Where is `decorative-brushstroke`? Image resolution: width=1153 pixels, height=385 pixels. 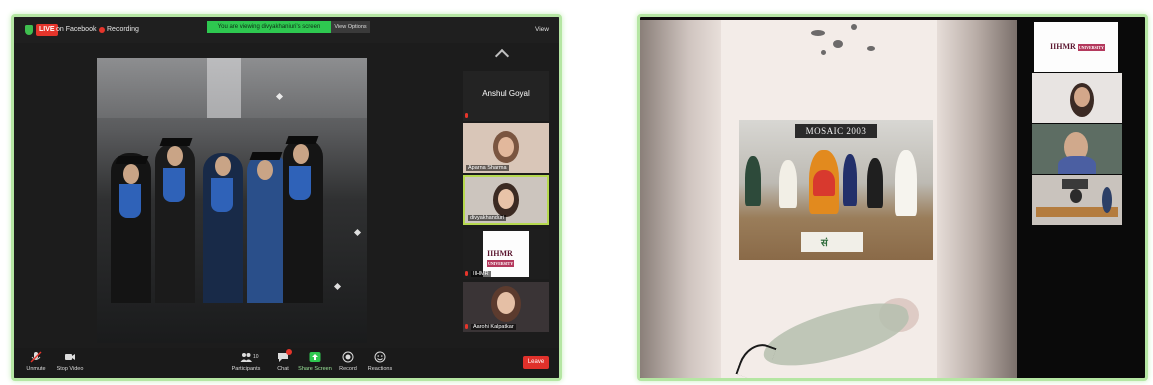
decorative-brushstroke is located at coordinates (836, 335).